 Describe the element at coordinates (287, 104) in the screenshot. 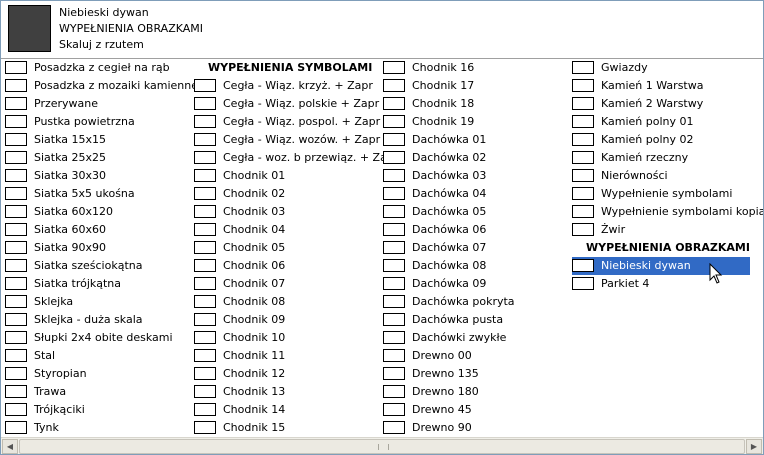

I see `fill-item: Cegła - Wiąz. polskie + Zapr` at that location.